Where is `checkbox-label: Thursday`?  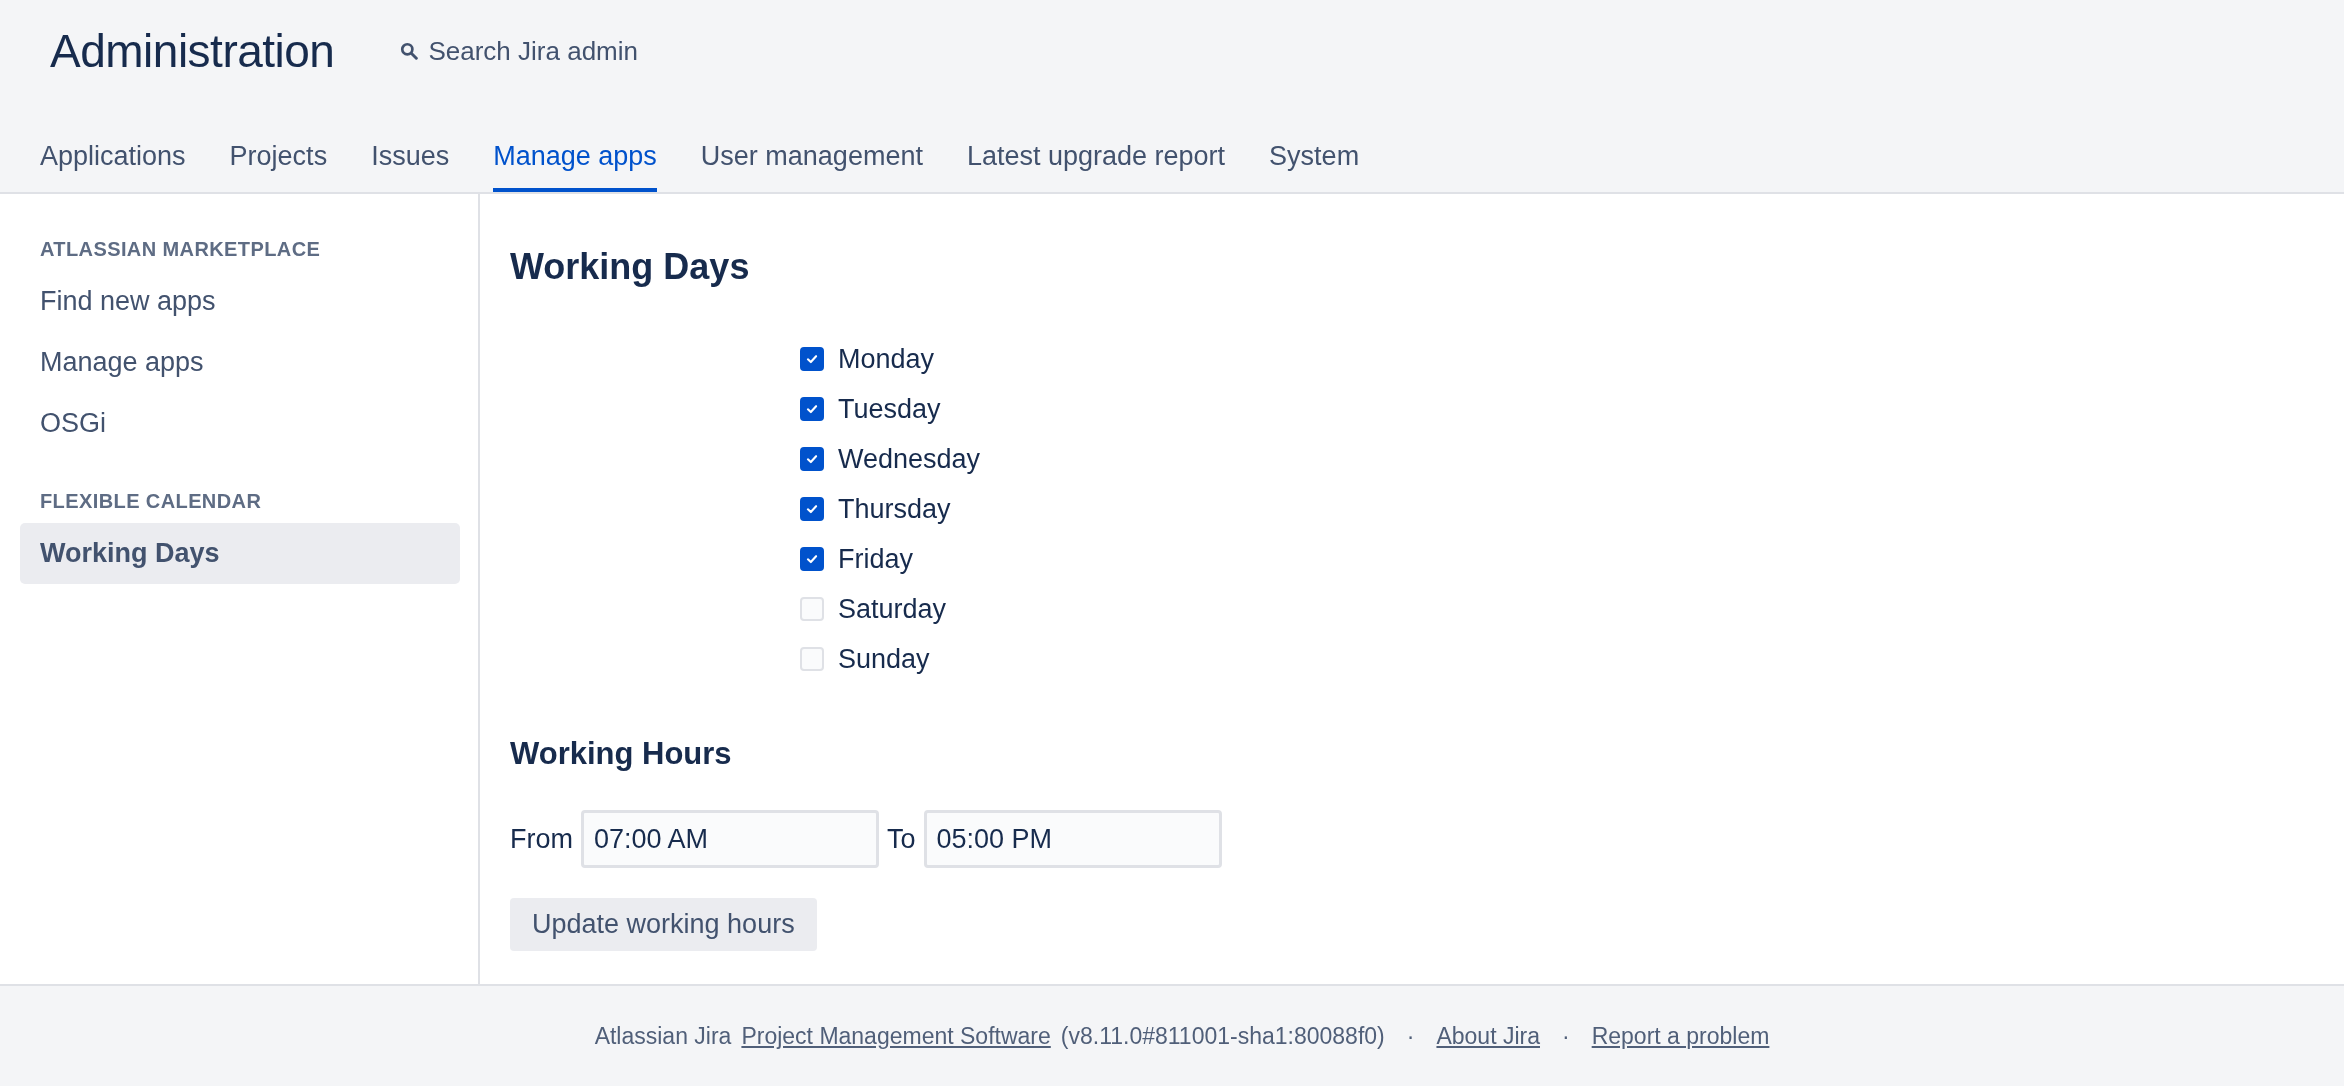 checkbox-label: Thursday is located at coordinates (894, 509).